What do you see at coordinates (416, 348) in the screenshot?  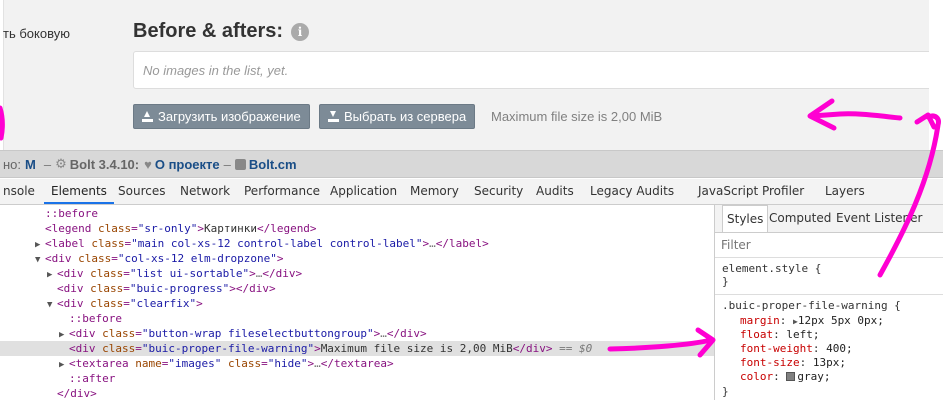 I see `node-text: Maximum file size is 2,00 MiB` at bounding box center [416, 348].